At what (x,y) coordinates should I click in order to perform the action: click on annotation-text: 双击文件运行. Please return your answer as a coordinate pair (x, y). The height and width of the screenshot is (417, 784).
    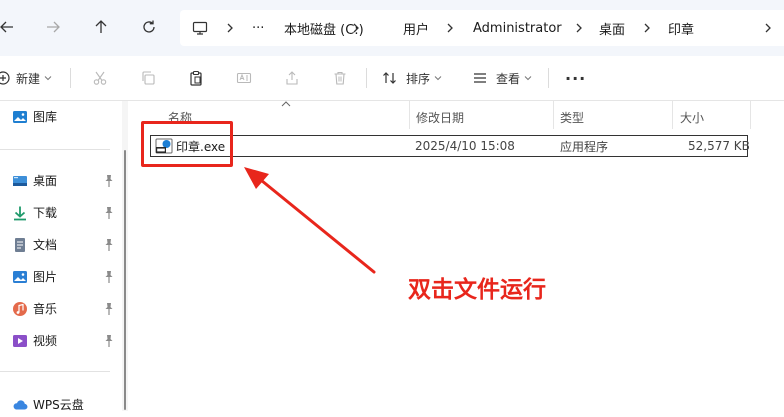
    Looking at the image, I should click on (477, 290).